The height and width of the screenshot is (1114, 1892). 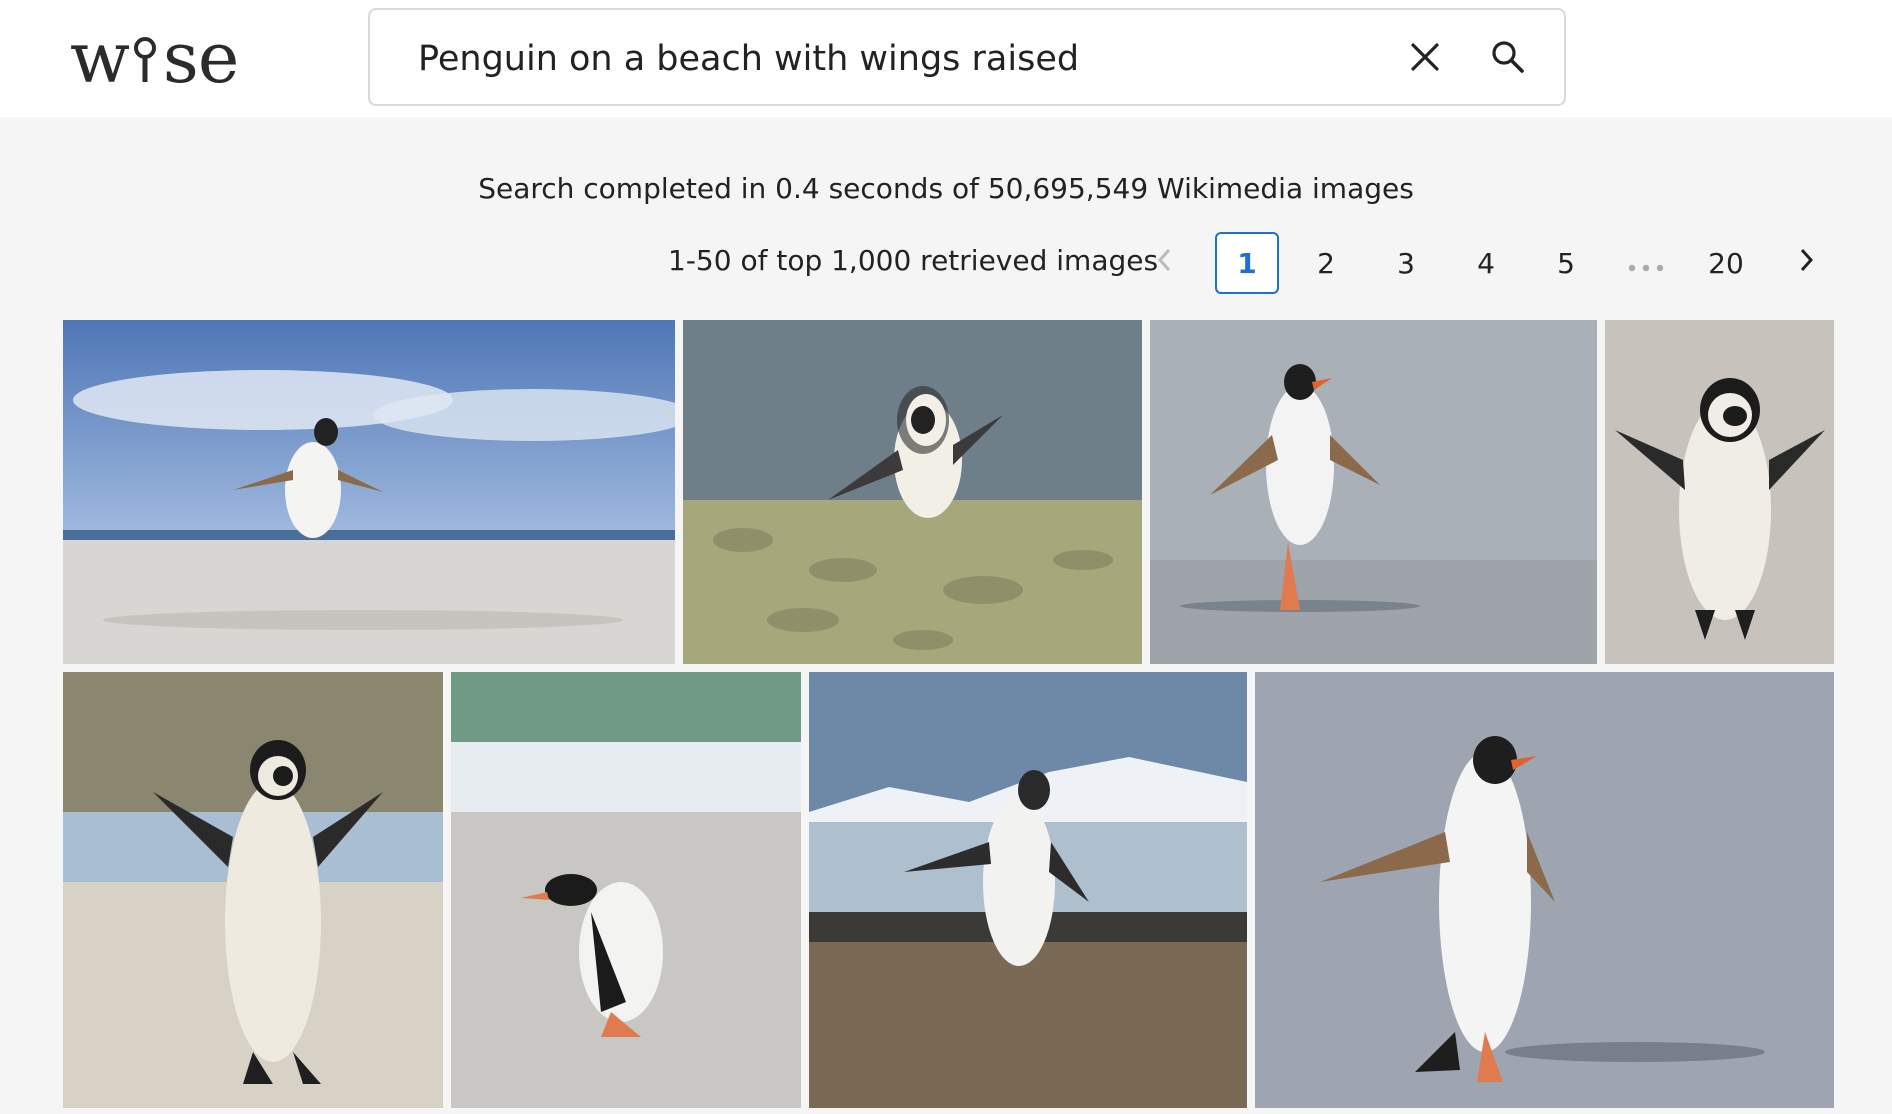 I want to click on next-page-button, so click(x=1806, y=263).